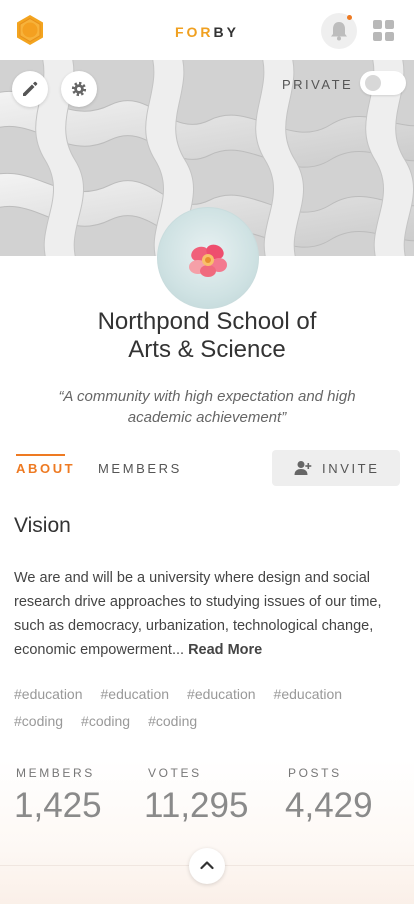  I want to click on brand-part-1: FOR, so click(194, 32).